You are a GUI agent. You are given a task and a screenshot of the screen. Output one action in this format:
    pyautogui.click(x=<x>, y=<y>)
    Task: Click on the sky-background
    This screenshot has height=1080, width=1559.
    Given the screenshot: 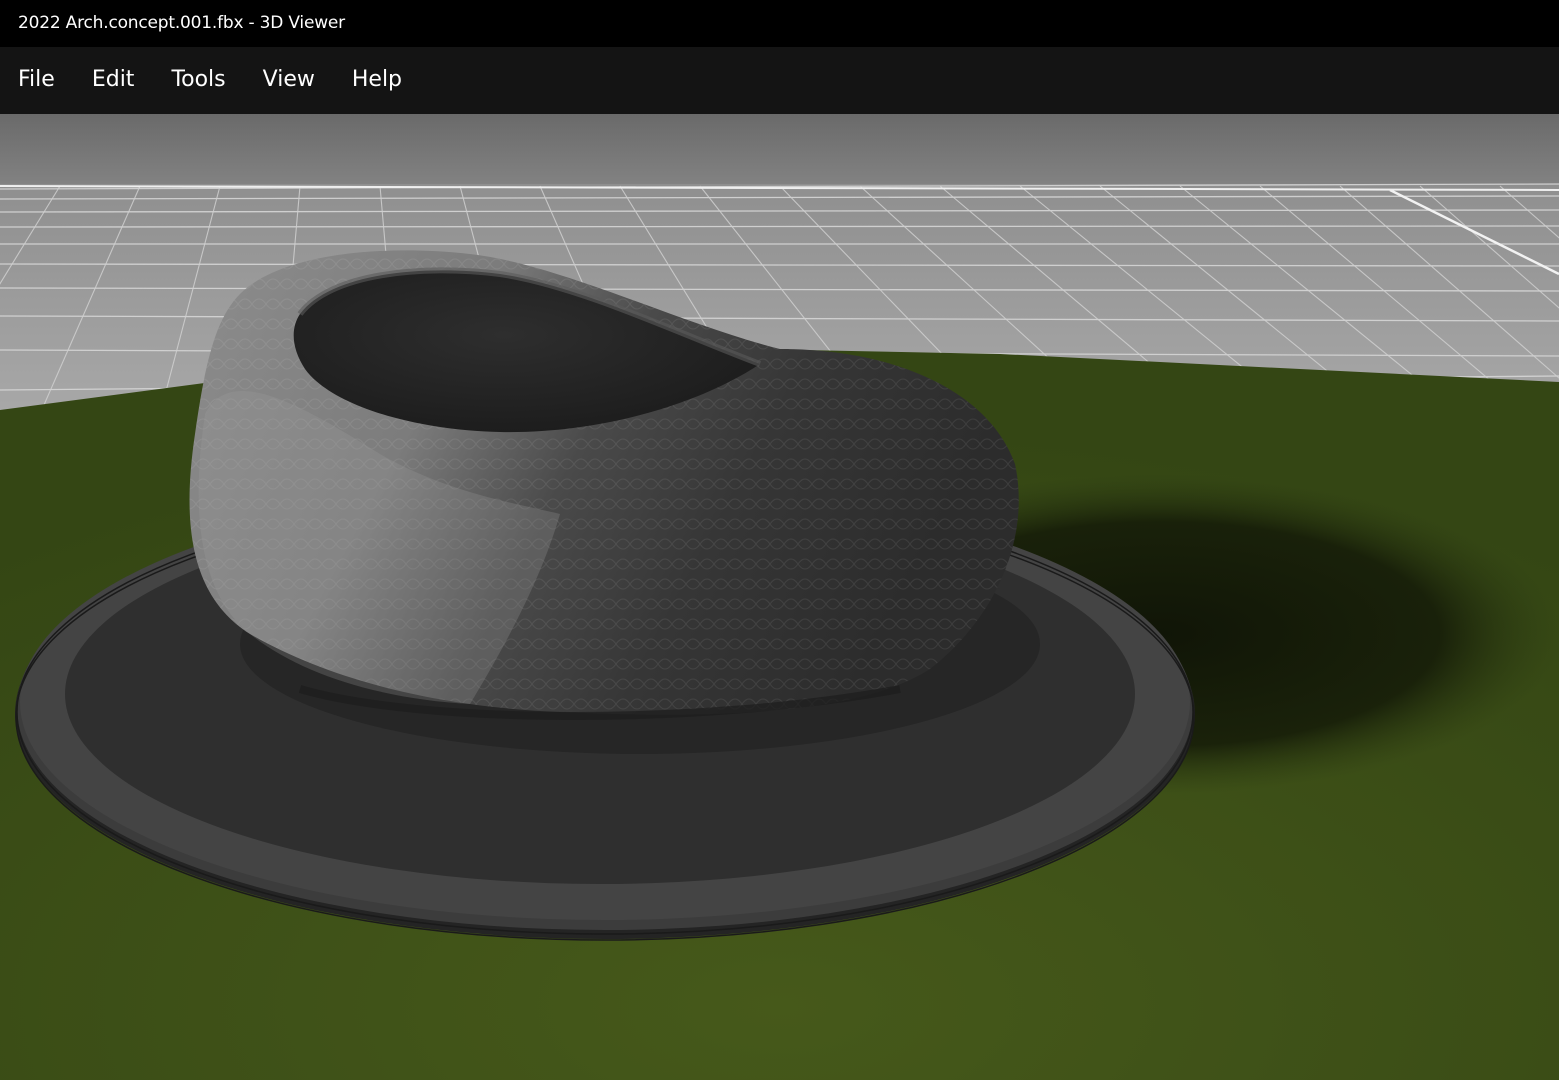 What is the action you would take?
    pyautogui.click(x=779, y=154)
    